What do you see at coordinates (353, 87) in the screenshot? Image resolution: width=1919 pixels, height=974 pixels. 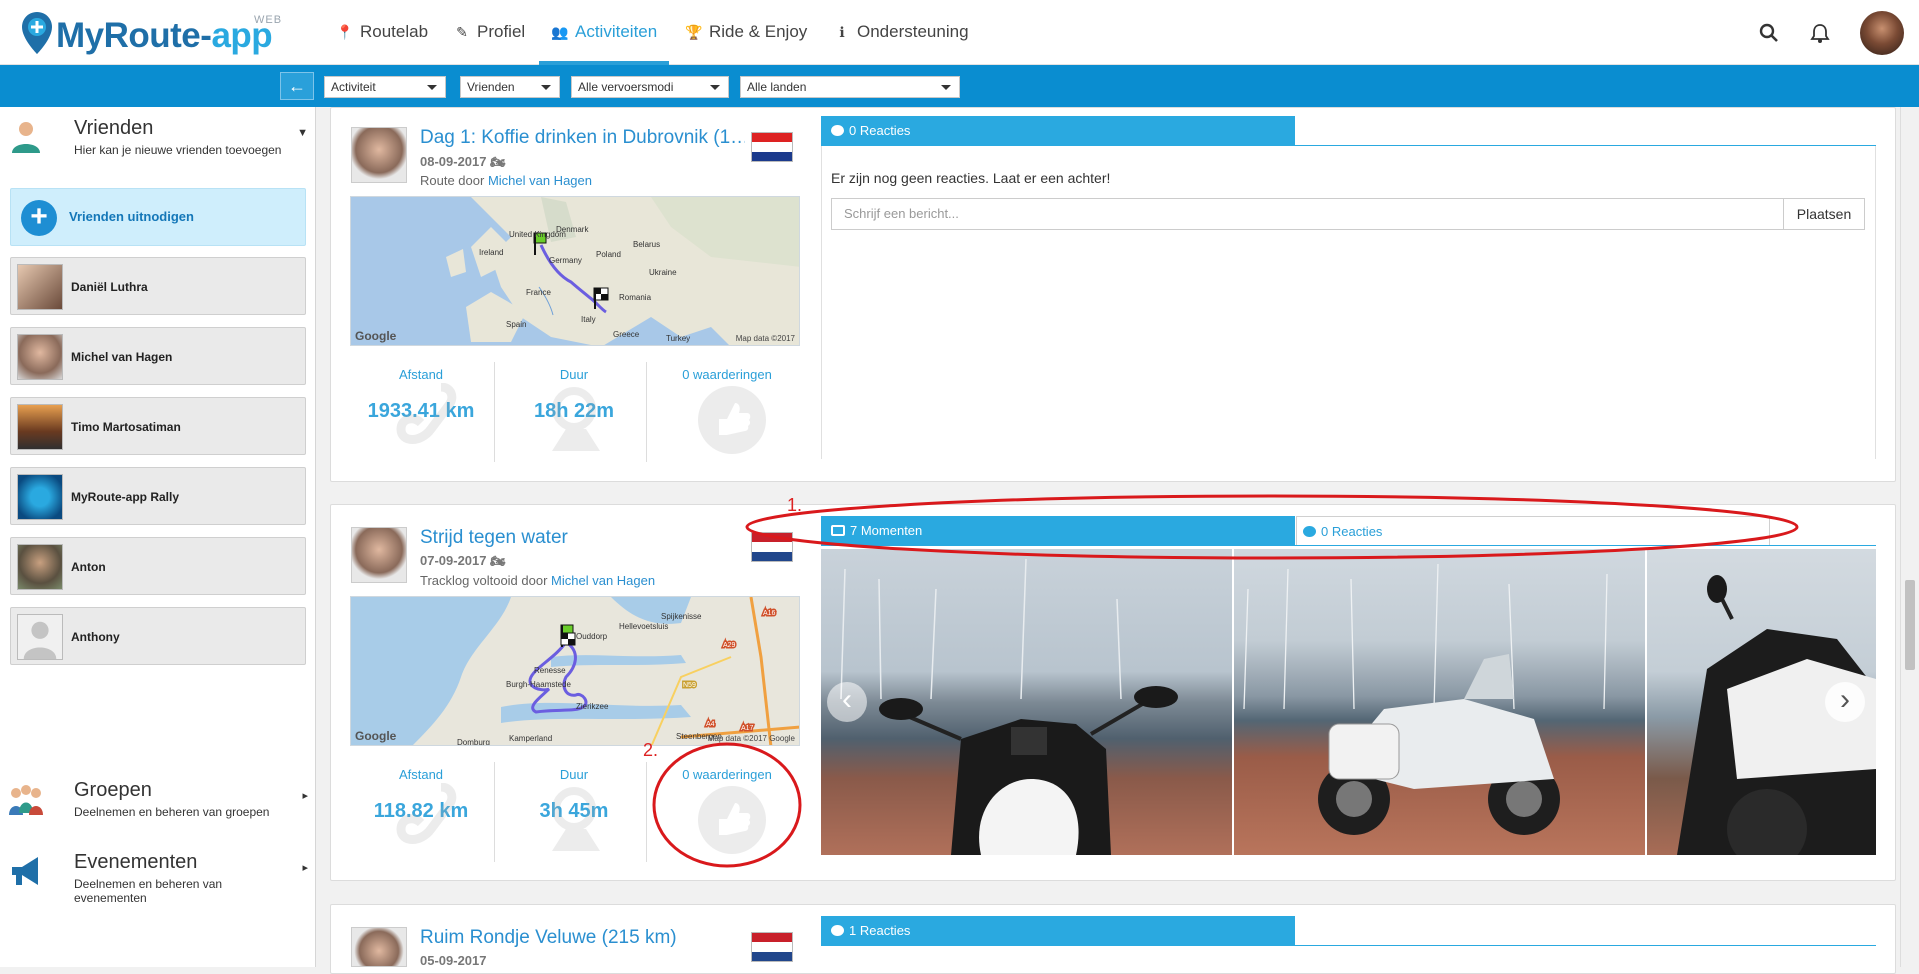 I see `select-value: Activiteit` at bounding box center [353, 87].